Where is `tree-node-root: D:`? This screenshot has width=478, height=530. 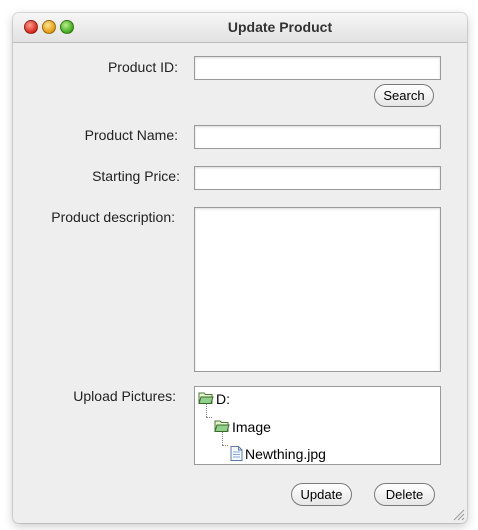
tree-node-root: D: is located at coordinates (214, 399).